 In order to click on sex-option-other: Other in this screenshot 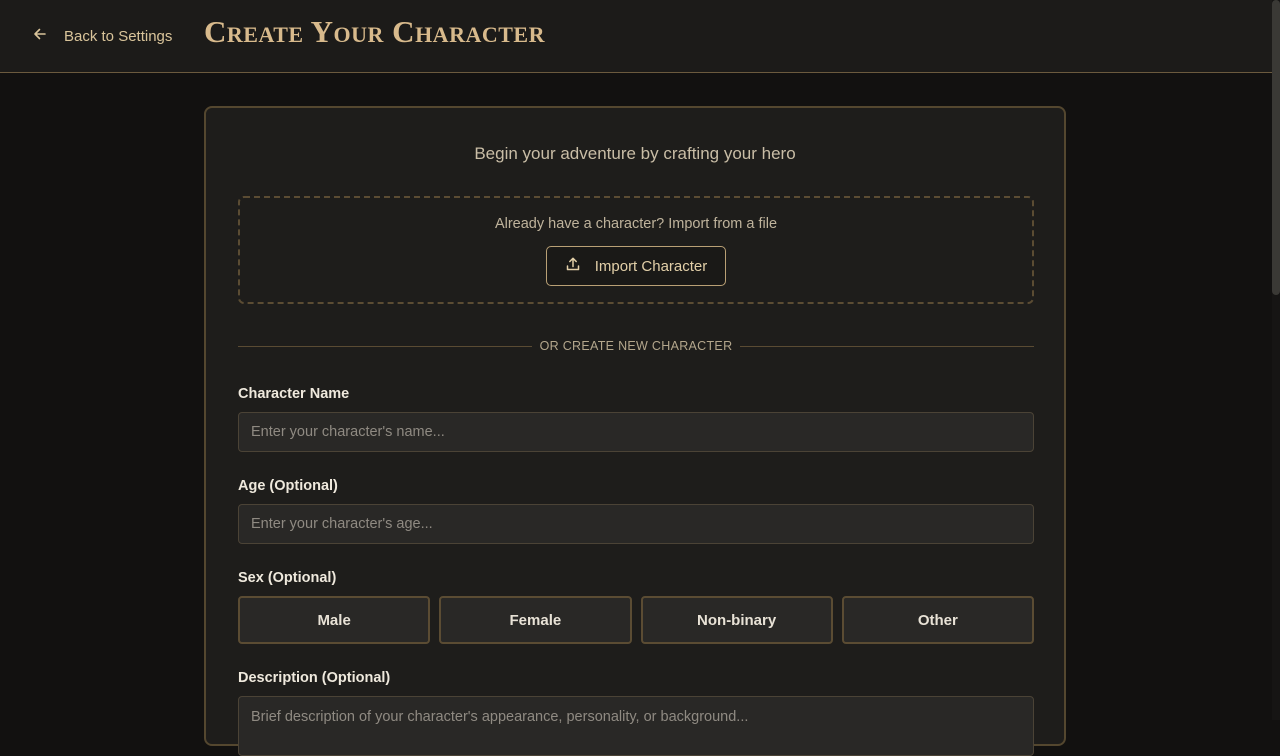, I will do `click(937, 620)`.